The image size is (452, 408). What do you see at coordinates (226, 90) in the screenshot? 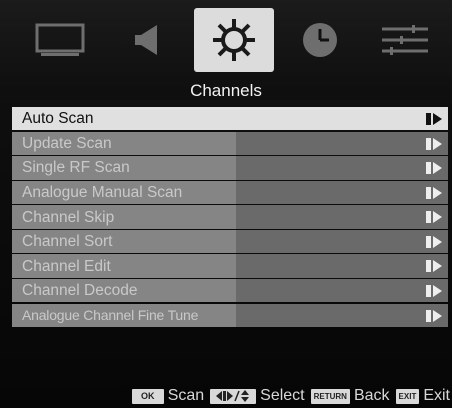
I see `menu-title: Channels` at bounding box center [226, 90].